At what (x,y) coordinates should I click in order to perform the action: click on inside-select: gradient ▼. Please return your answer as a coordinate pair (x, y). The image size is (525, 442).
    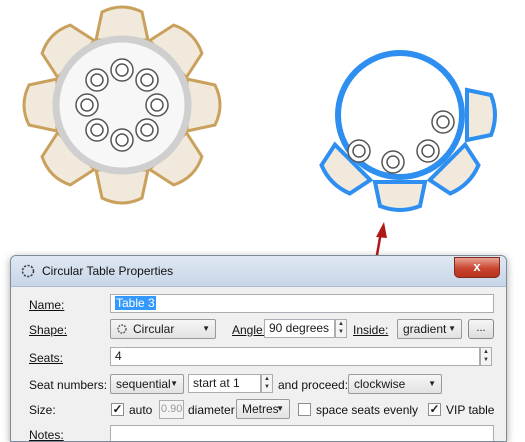
    Looking at the image, I should click on (429, 329).